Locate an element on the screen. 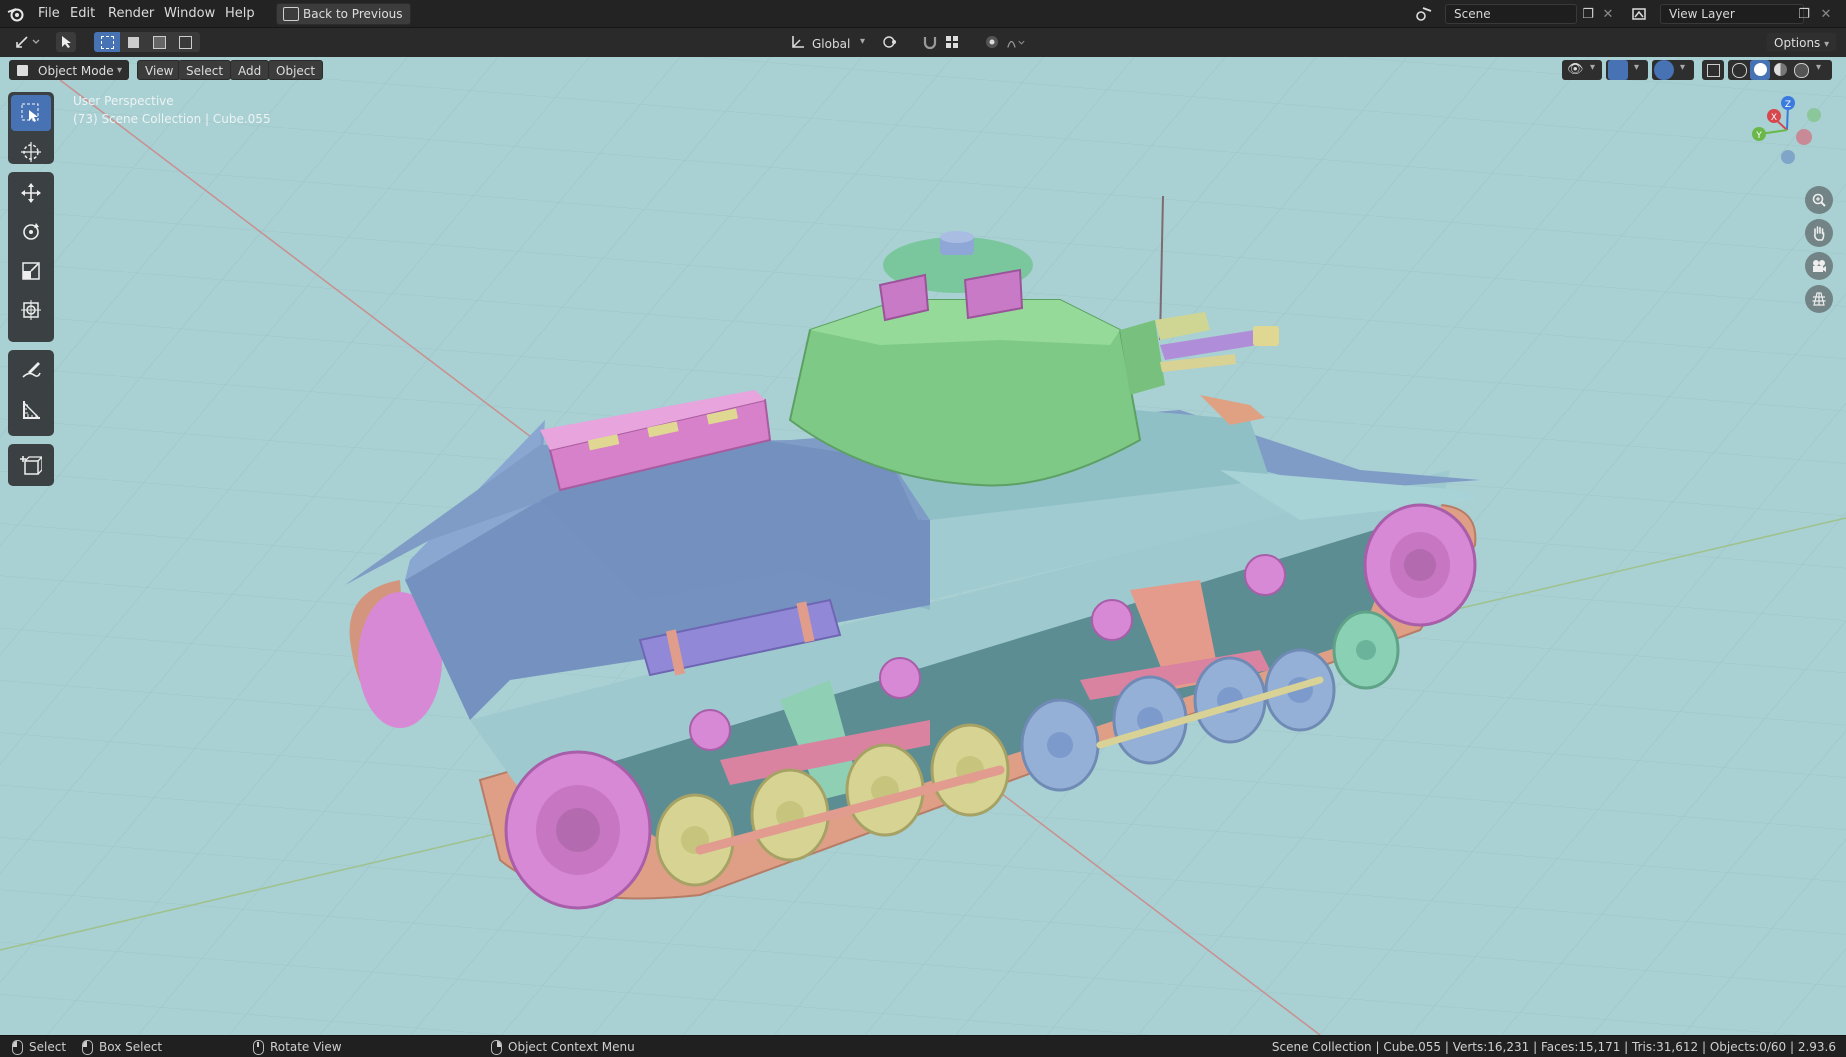 Image resolution: width=1846 pixels, height=1057 pixels. status-select: Select is located at coordinates (39, 1047).